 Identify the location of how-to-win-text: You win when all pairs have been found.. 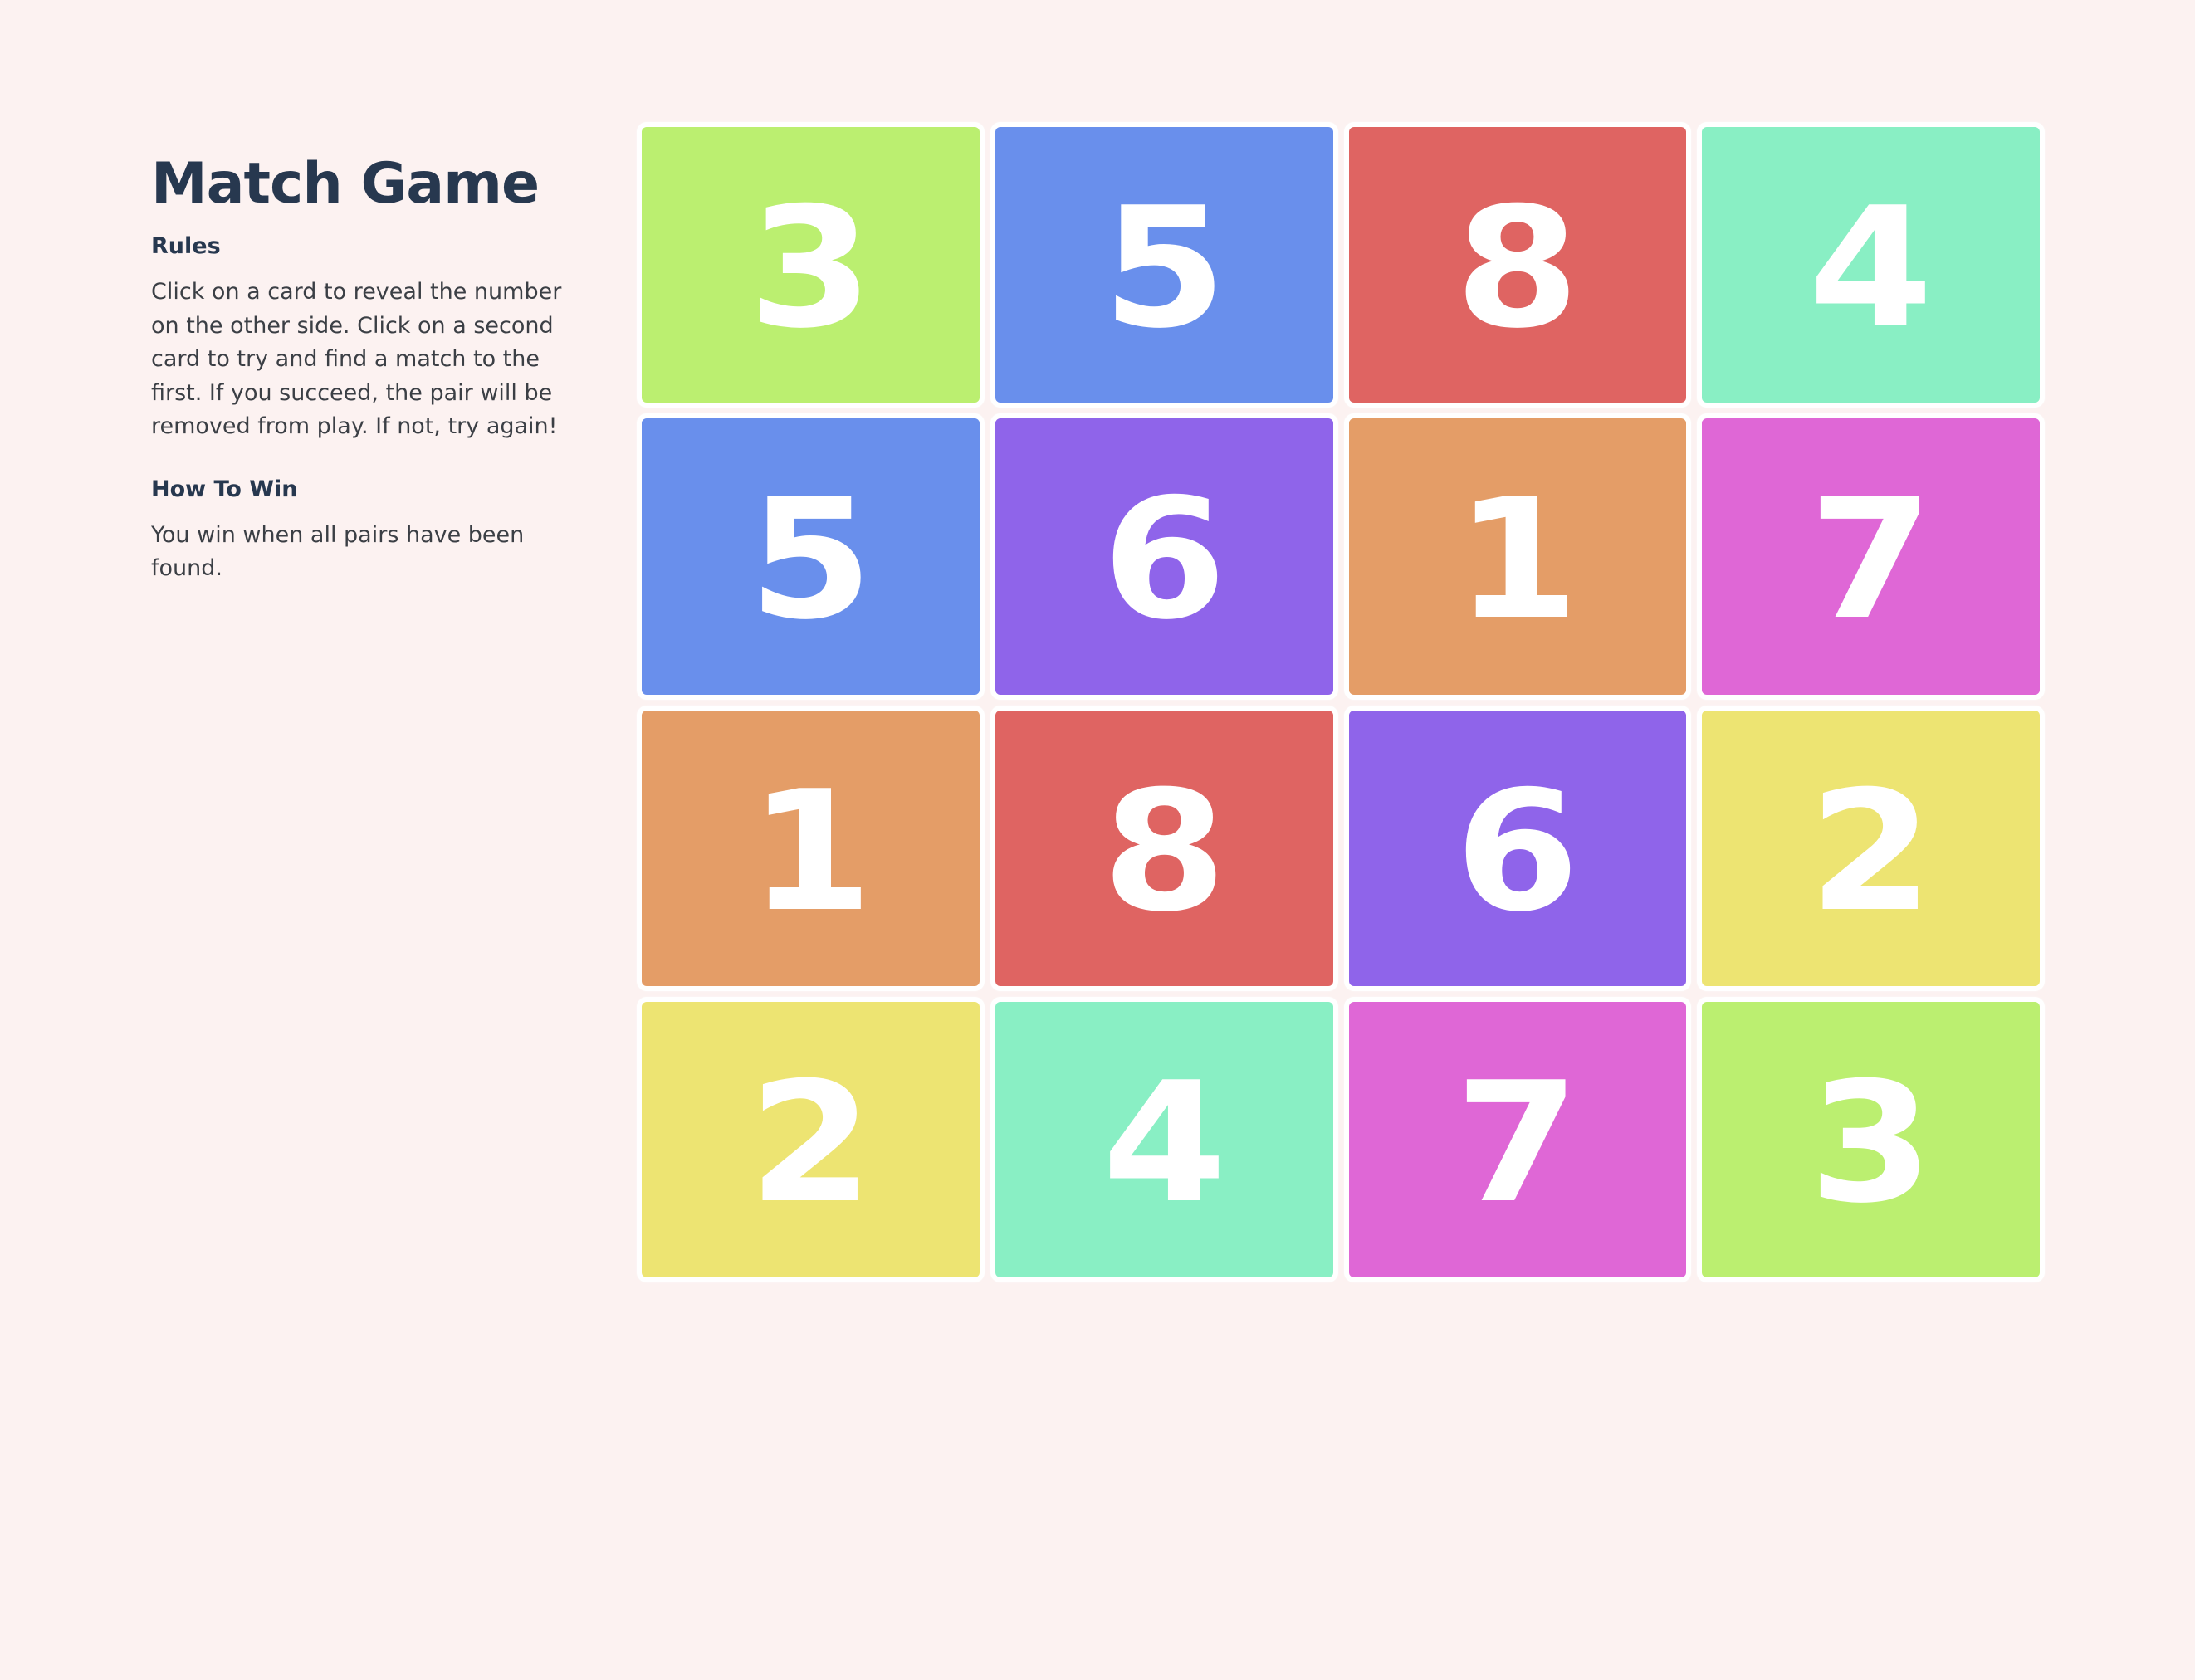
(338, 551).